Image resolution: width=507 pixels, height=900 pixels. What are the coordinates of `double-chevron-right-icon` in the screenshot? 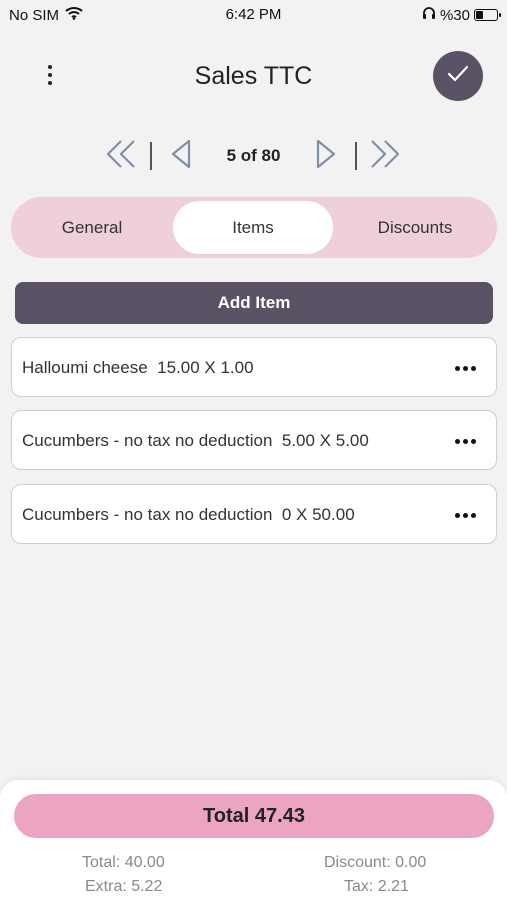 It's located at (385, 156).